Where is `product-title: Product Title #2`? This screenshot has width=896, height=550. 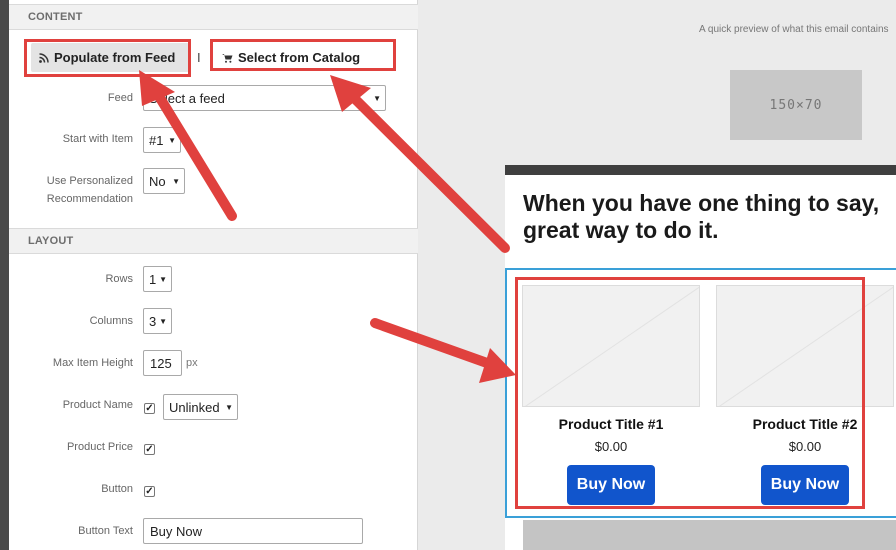 product-title: Product Title #2 is located at coordinates (805, 424).